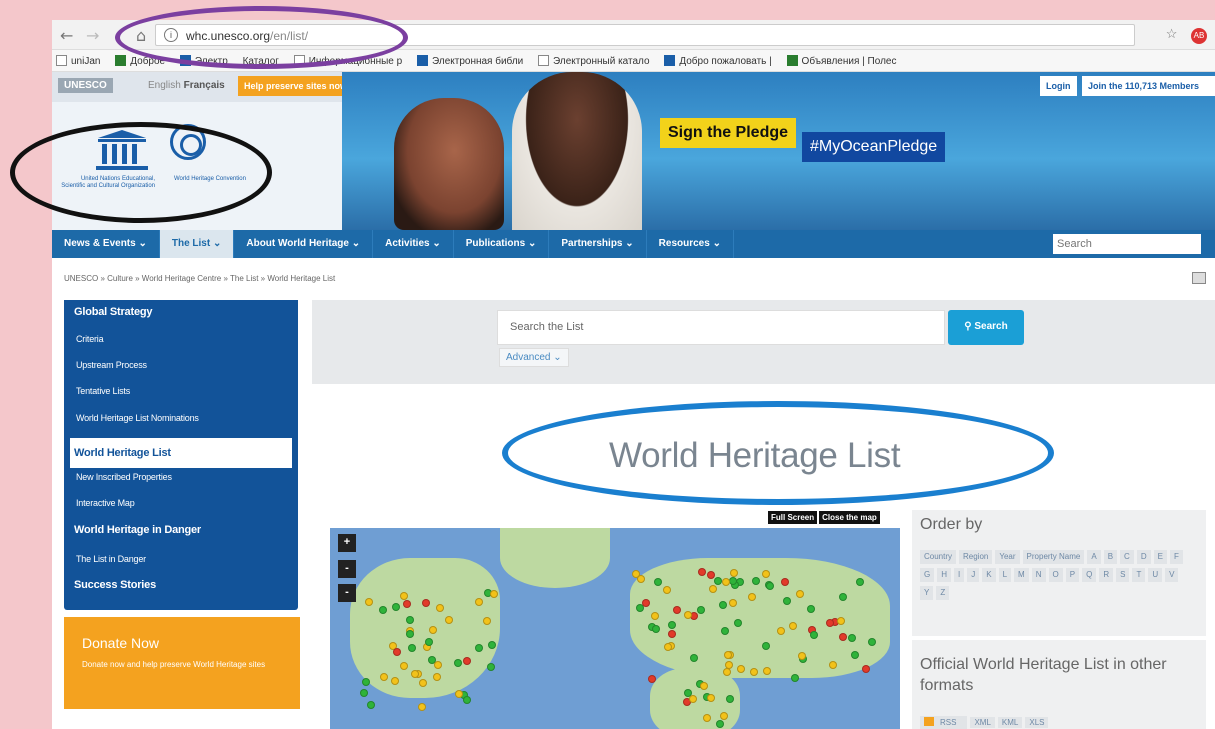 The height and width of the screenshot is (729, 1215). What do you see at coordinates (188, 142) in the screenshot?
I see `world-heritage-emblem-icon` at bounding box center [188, 142].